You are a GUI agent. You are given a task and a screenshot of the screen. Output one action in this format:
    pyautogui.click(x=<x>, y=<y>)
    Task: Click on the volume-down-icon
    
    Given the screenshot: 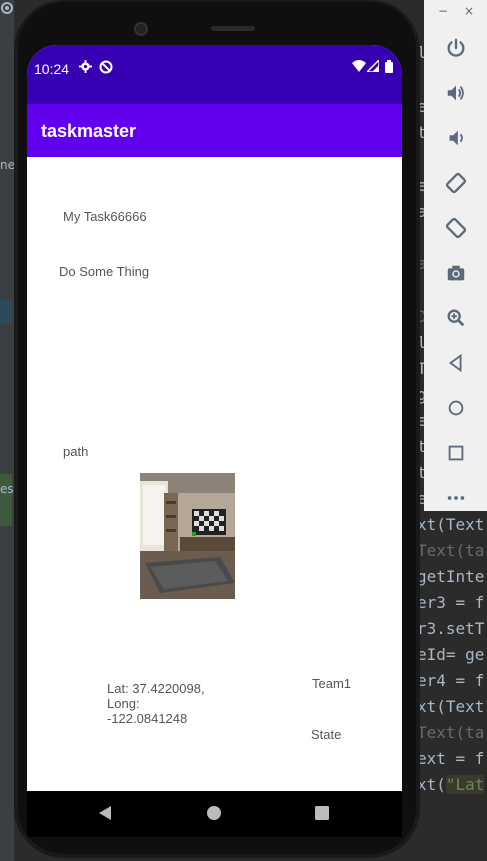 What is the action you would take?
    pyautogui.click(x=456, y=138)
    